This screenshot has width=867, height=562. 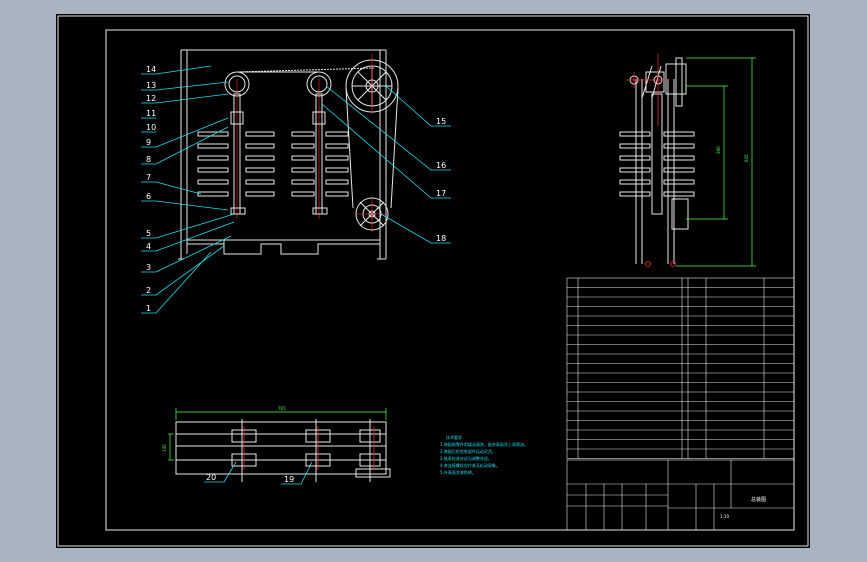 I want to click on top-view-leaders, so click(x=258, y=473).